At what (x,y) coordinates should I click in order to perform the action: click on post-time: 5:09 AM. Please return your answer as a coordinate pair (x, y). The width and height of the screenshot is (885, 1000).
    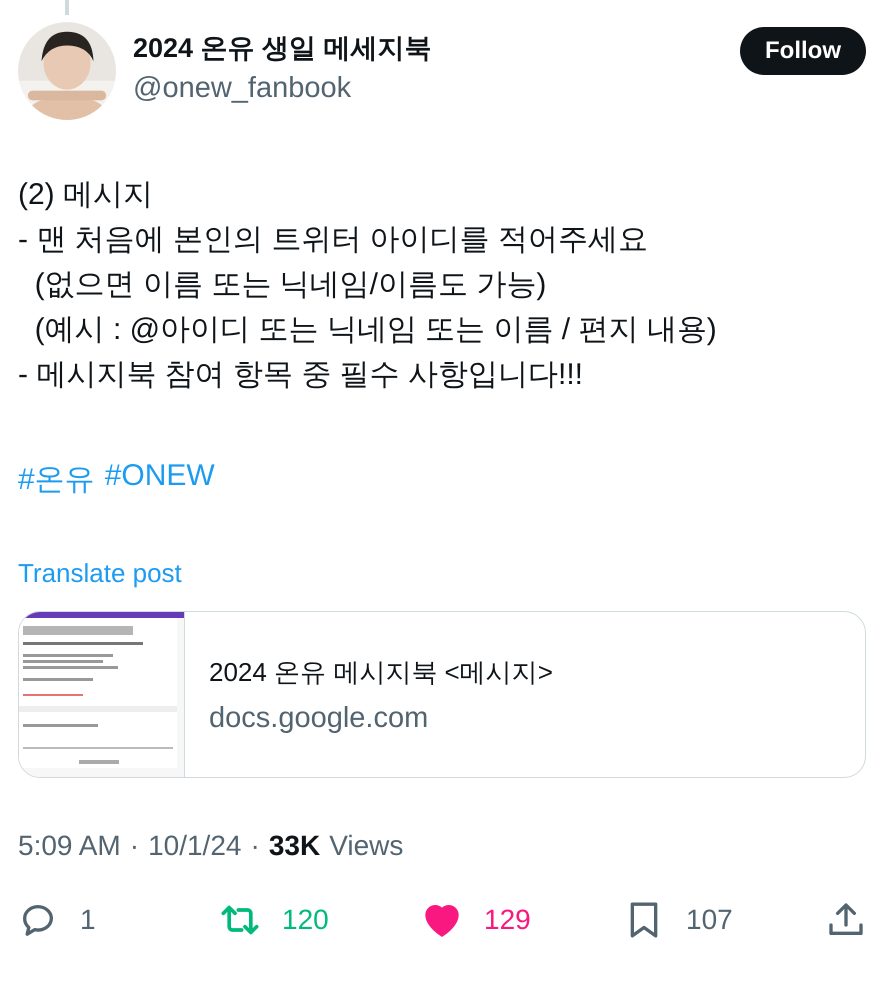
    Looking at the image, I should click on (69, 846).